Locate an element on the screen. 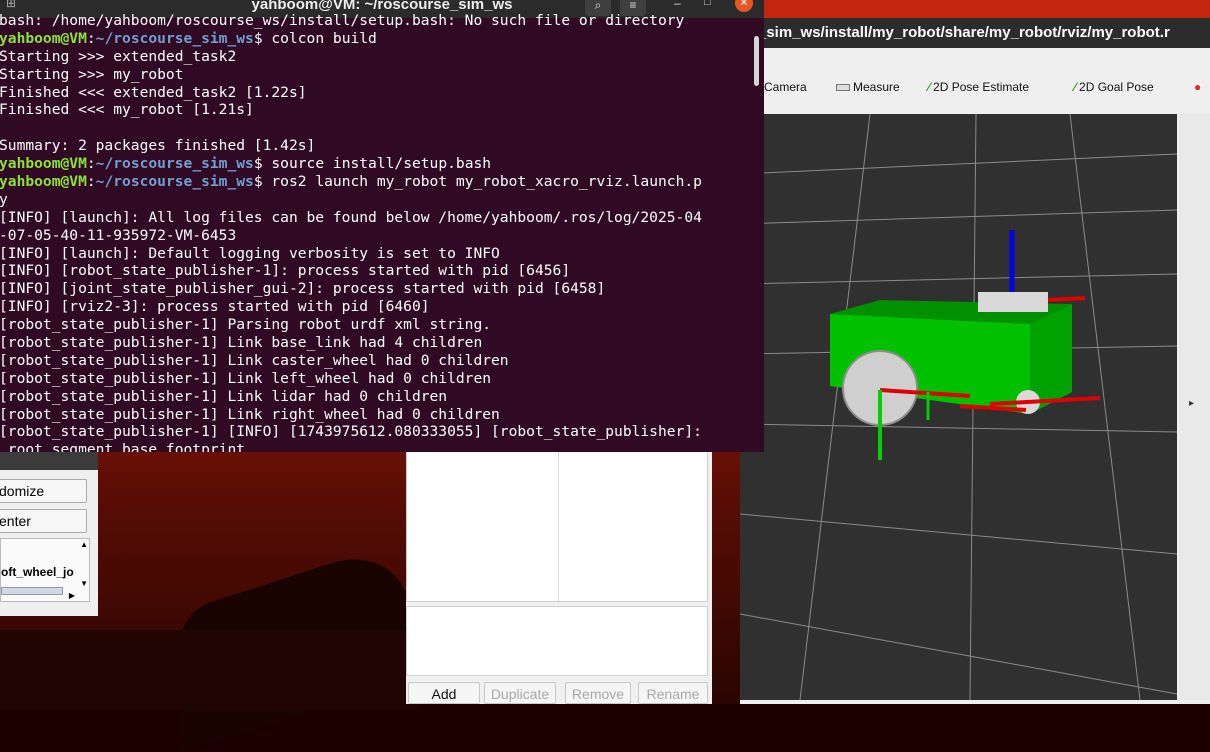 This screenshot has height=752, width=1210. rename-button: Rename is located at coordinates (673, 693).